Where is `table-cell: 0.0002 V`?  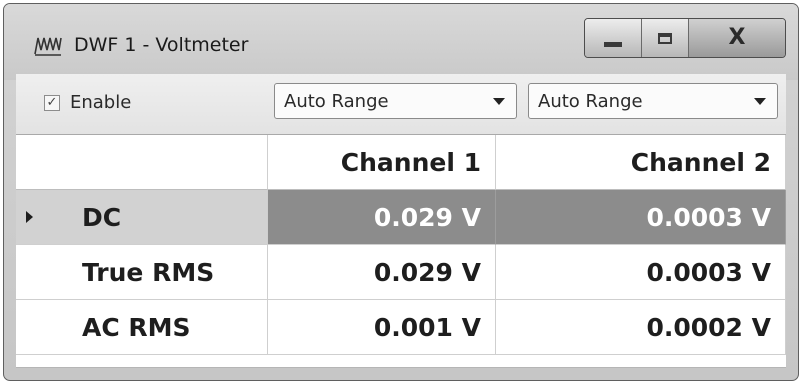 table-cell: 0.0002 V is located at coordinates (641, 327).